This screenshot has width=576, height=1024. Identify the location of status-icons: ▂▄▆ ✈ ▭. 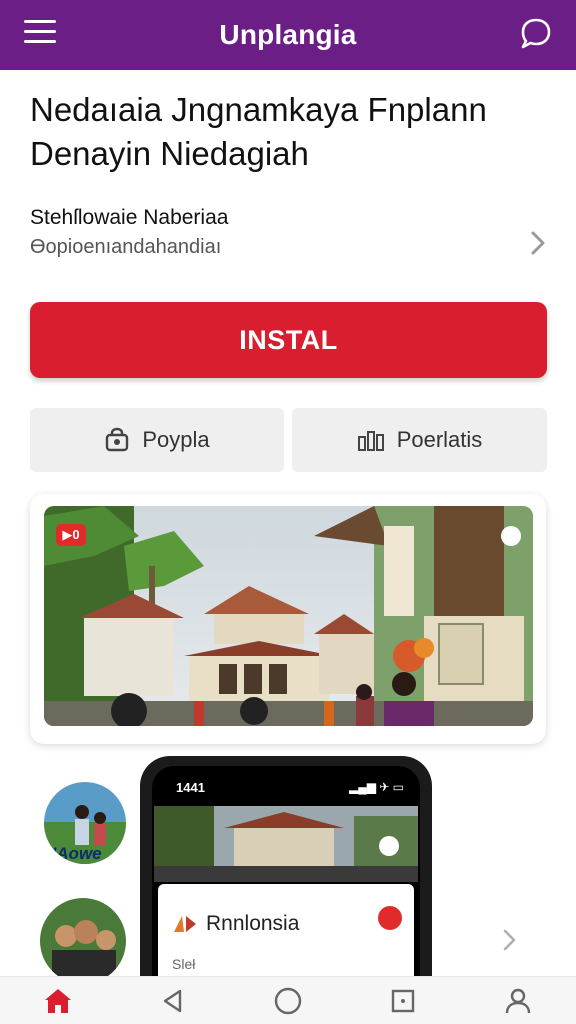
(376, 787).